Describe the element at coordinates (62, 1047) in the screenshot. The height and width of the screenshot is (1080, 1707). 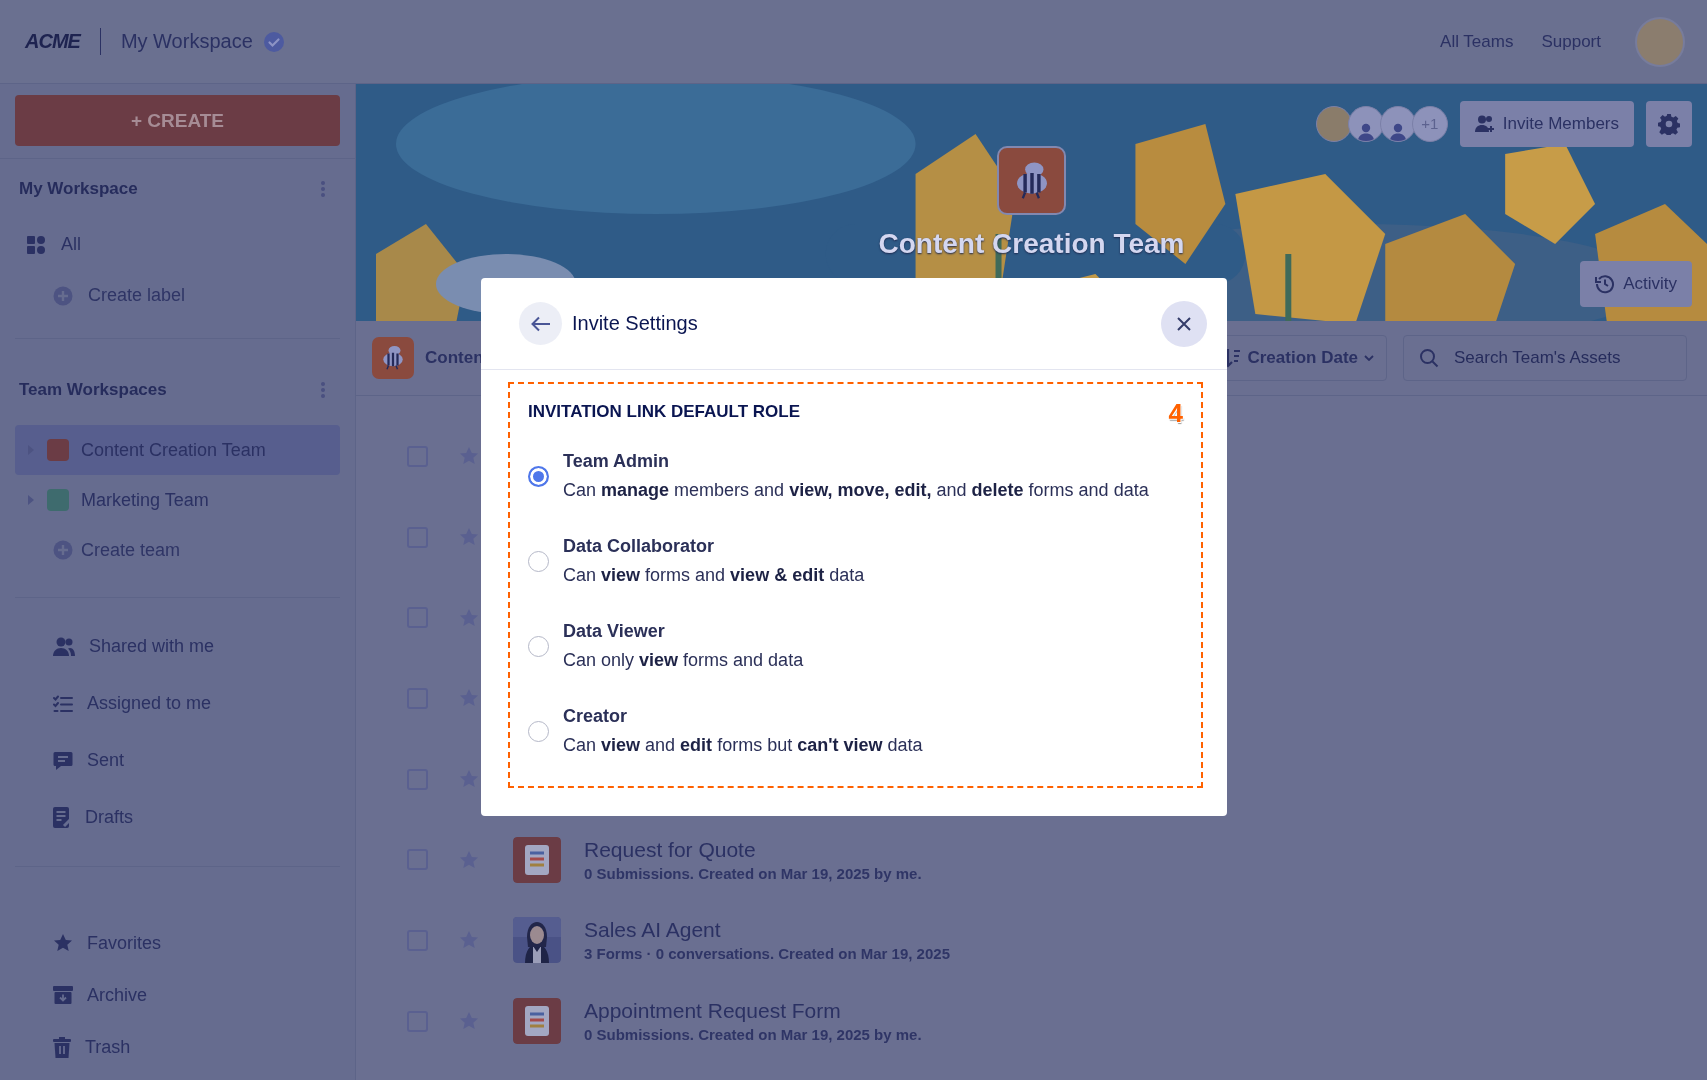
I see `trash-icon` at that location.